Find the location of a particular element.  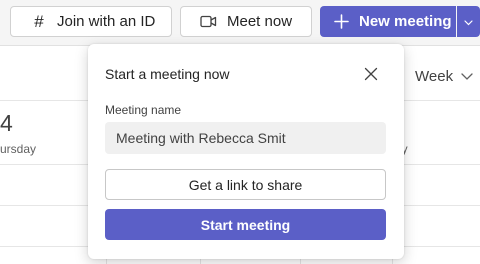

plus-icon is located at coordinates (341, 21).